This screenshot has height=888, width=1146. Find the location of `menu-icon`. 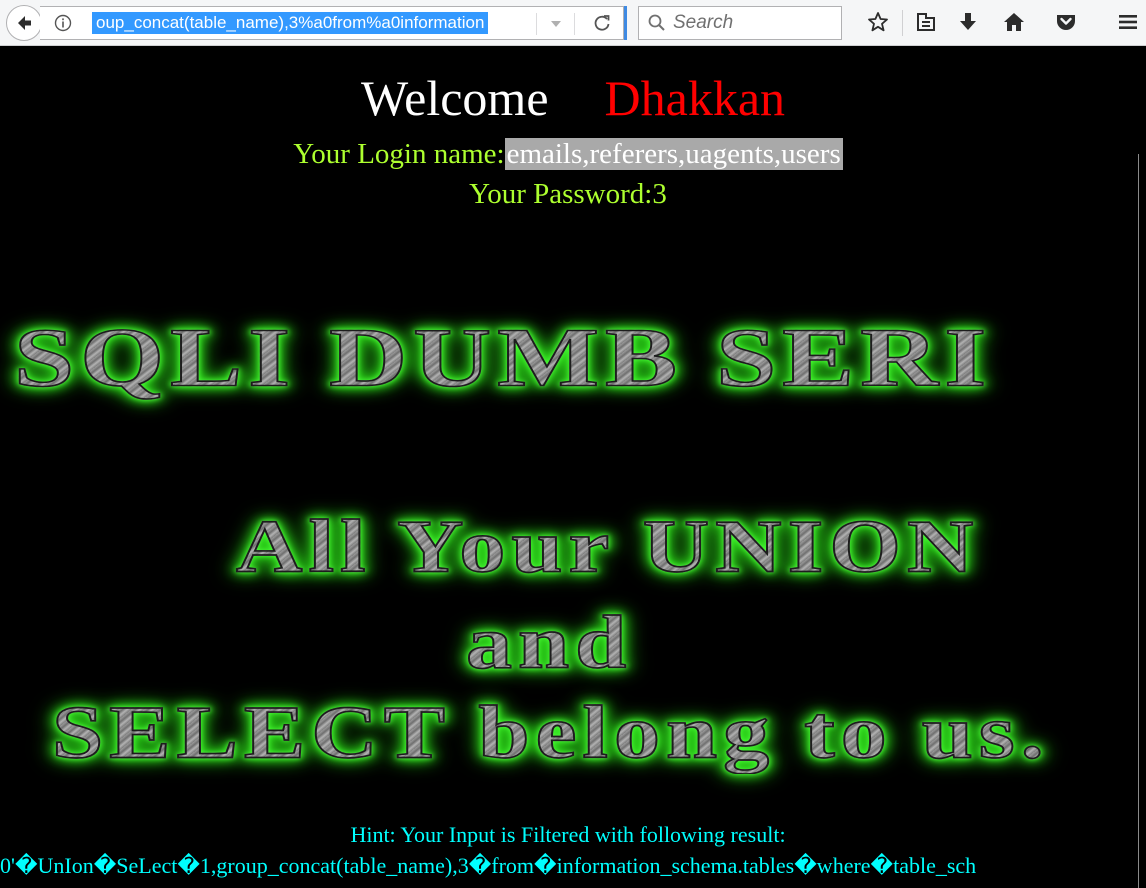

menu-icon is located at coordinates (1128, 22).